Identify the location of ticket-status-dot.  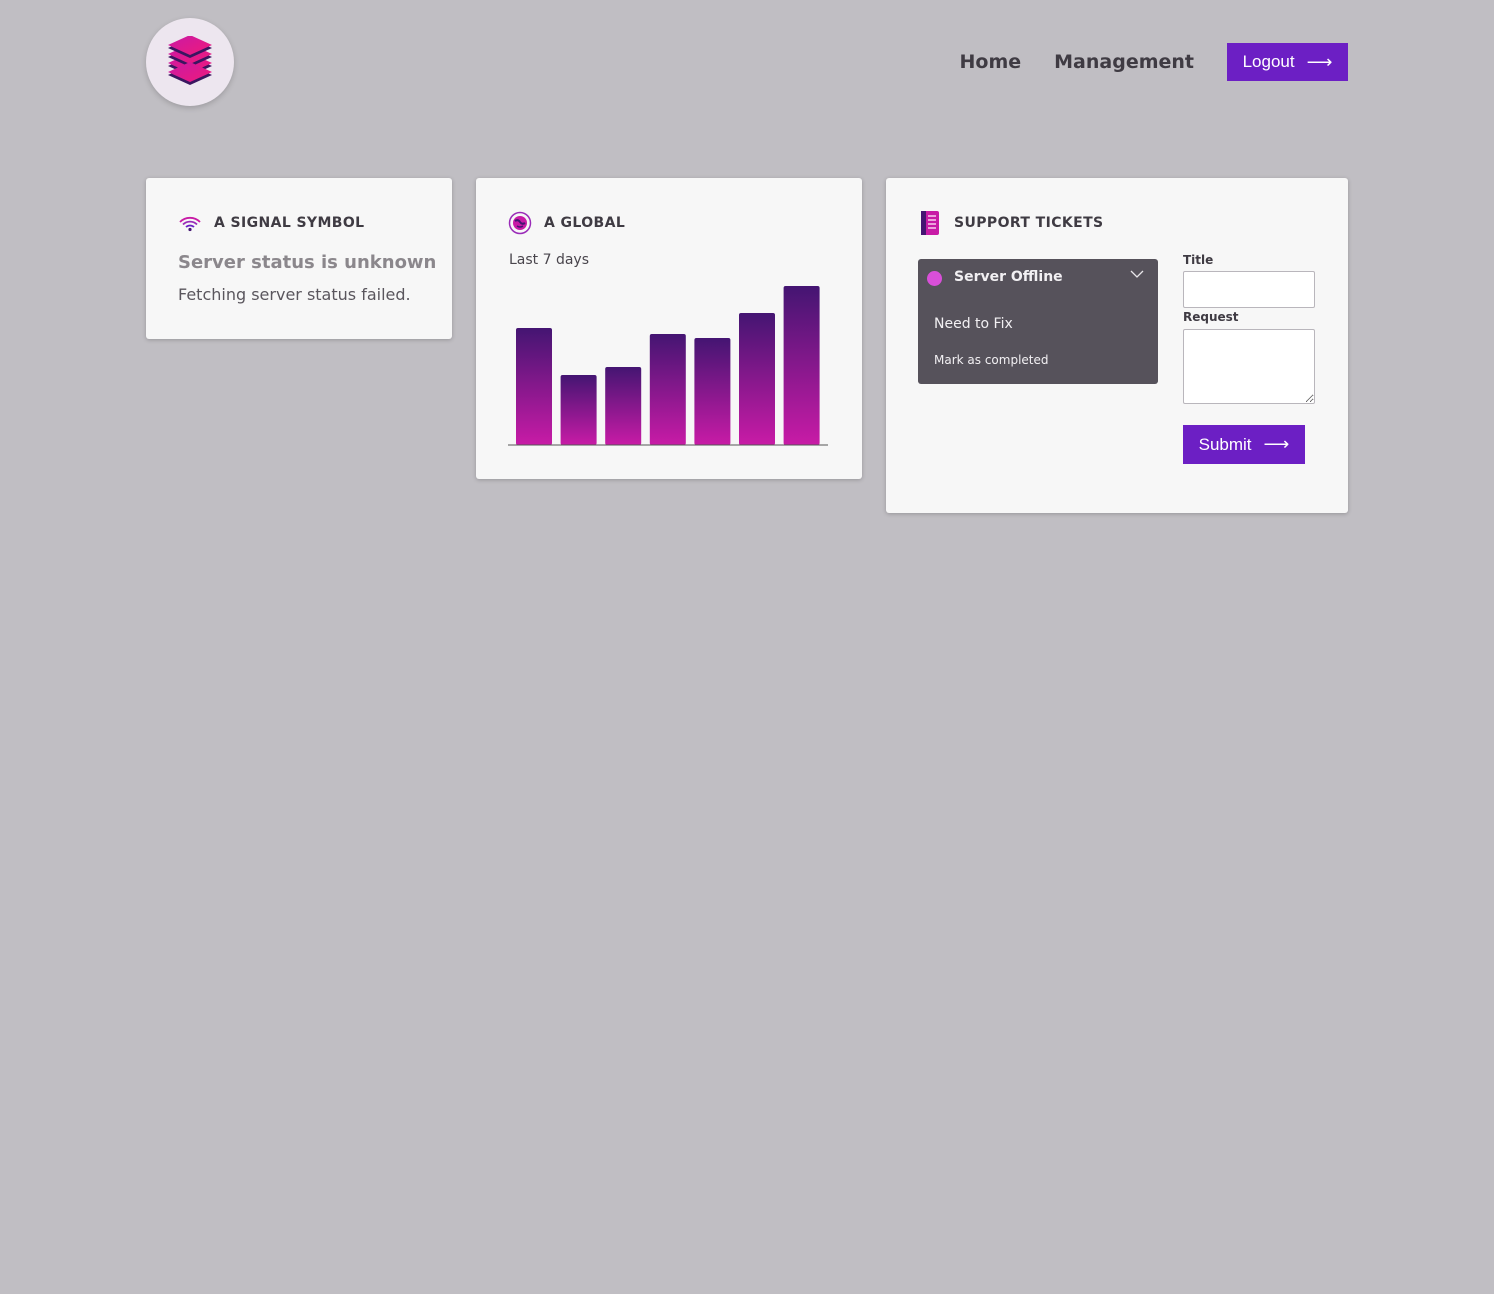
(934, 278).